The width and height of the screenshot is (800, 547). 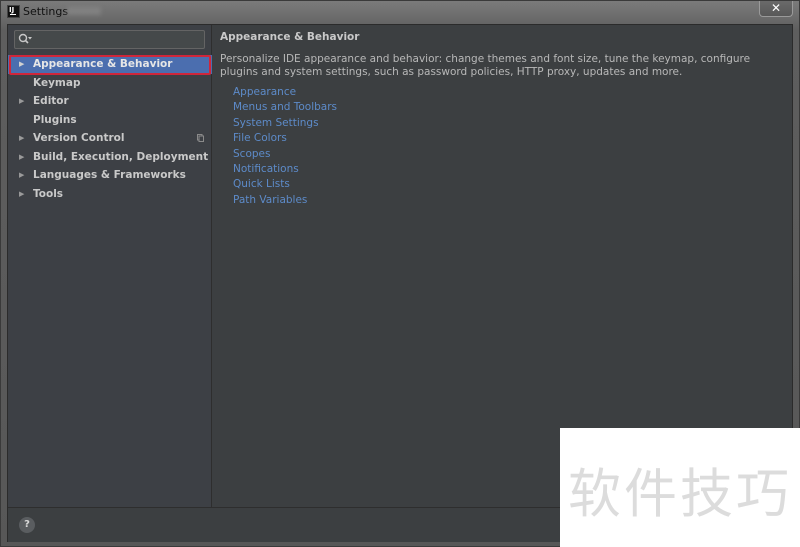 I want to click on tree-item-plugins: Plugins, so click(x=110, y=120).